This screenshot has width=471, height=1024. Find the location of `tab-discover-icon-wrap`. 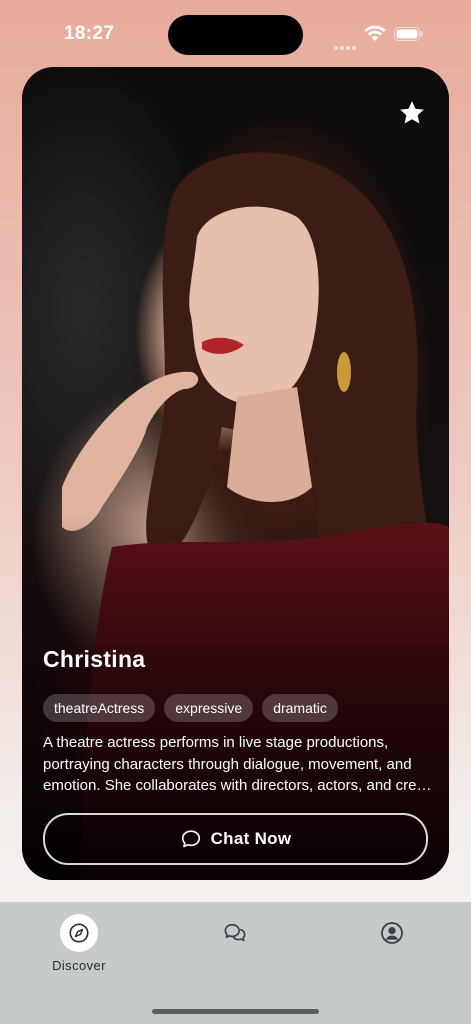

tab-discover-icon-wrap is located at coordinates (79, 933).